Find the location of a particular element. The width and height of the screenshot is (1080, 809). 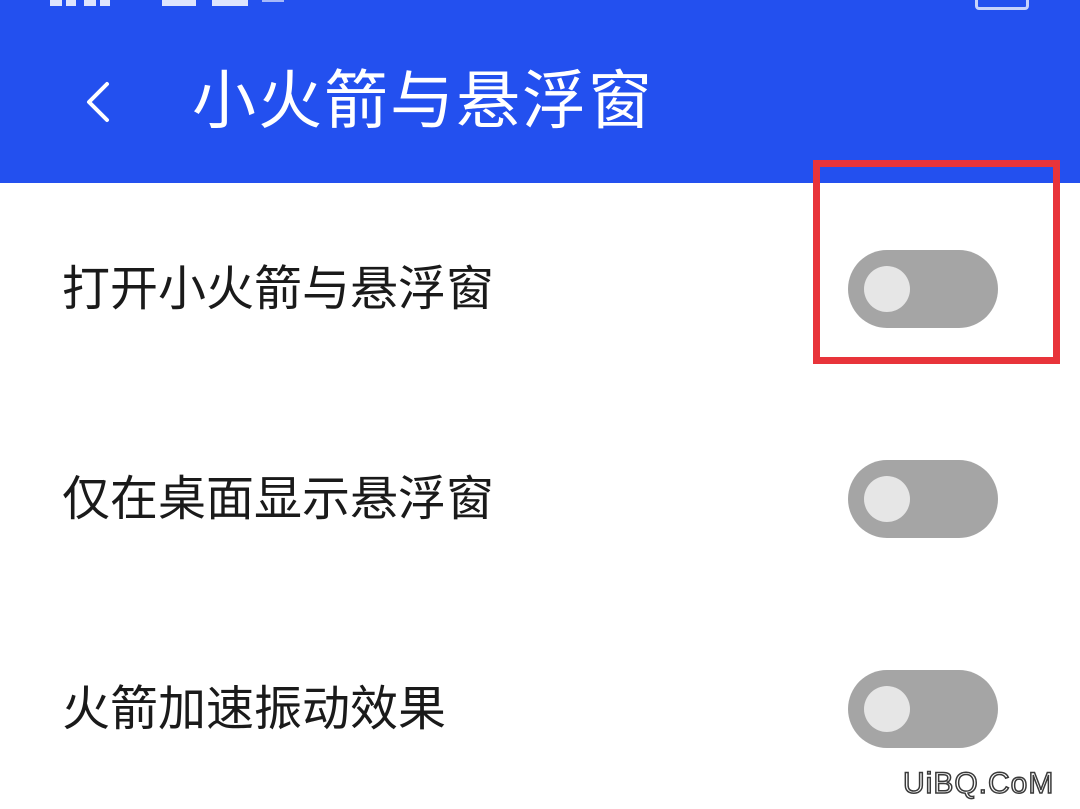

page-title: 小火箭与悬浮窗 is located at coordinates (423, 102).